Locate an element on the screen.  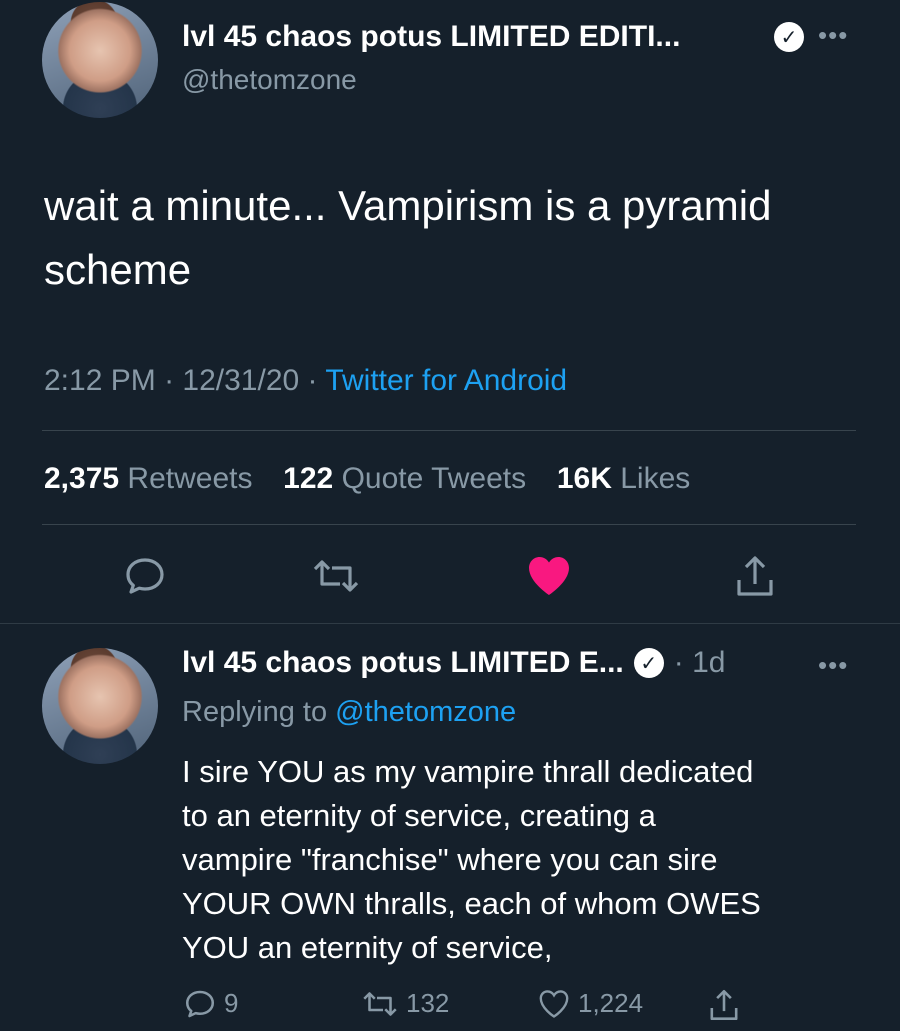
reply-text-line: YOU an eternity of service, is located at coordinates (367, 947).